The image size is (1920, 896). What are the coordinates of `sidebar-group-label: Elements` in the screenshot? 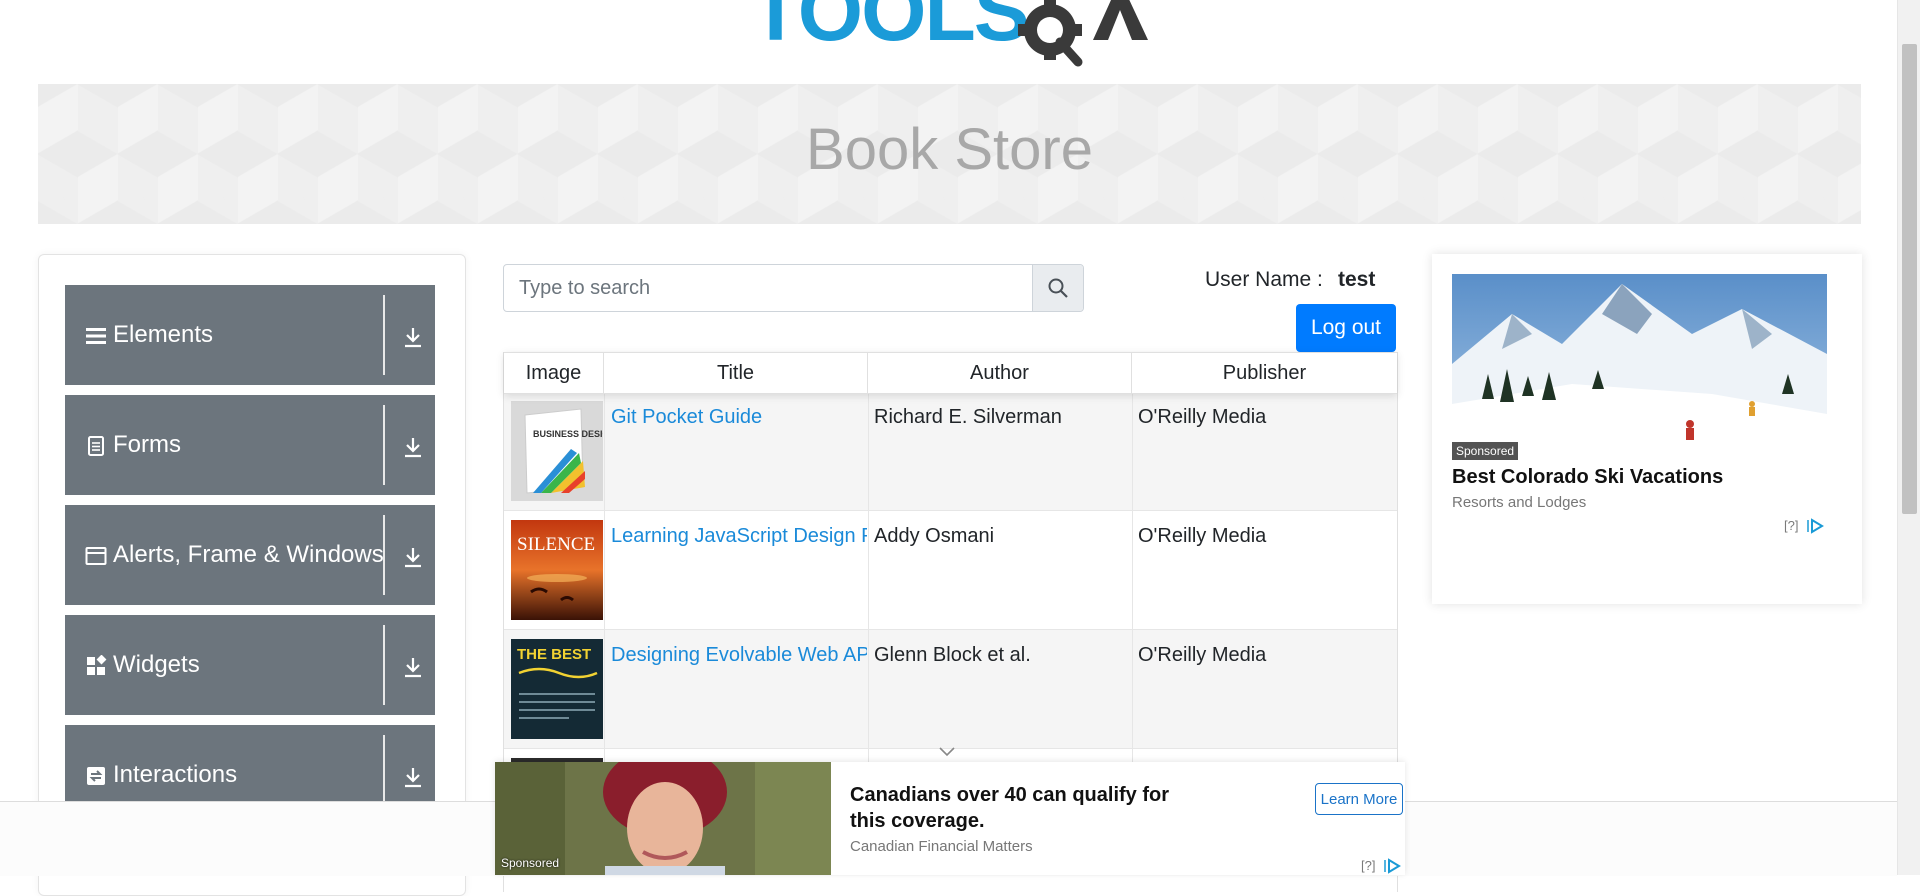 It's located at (163, 334).